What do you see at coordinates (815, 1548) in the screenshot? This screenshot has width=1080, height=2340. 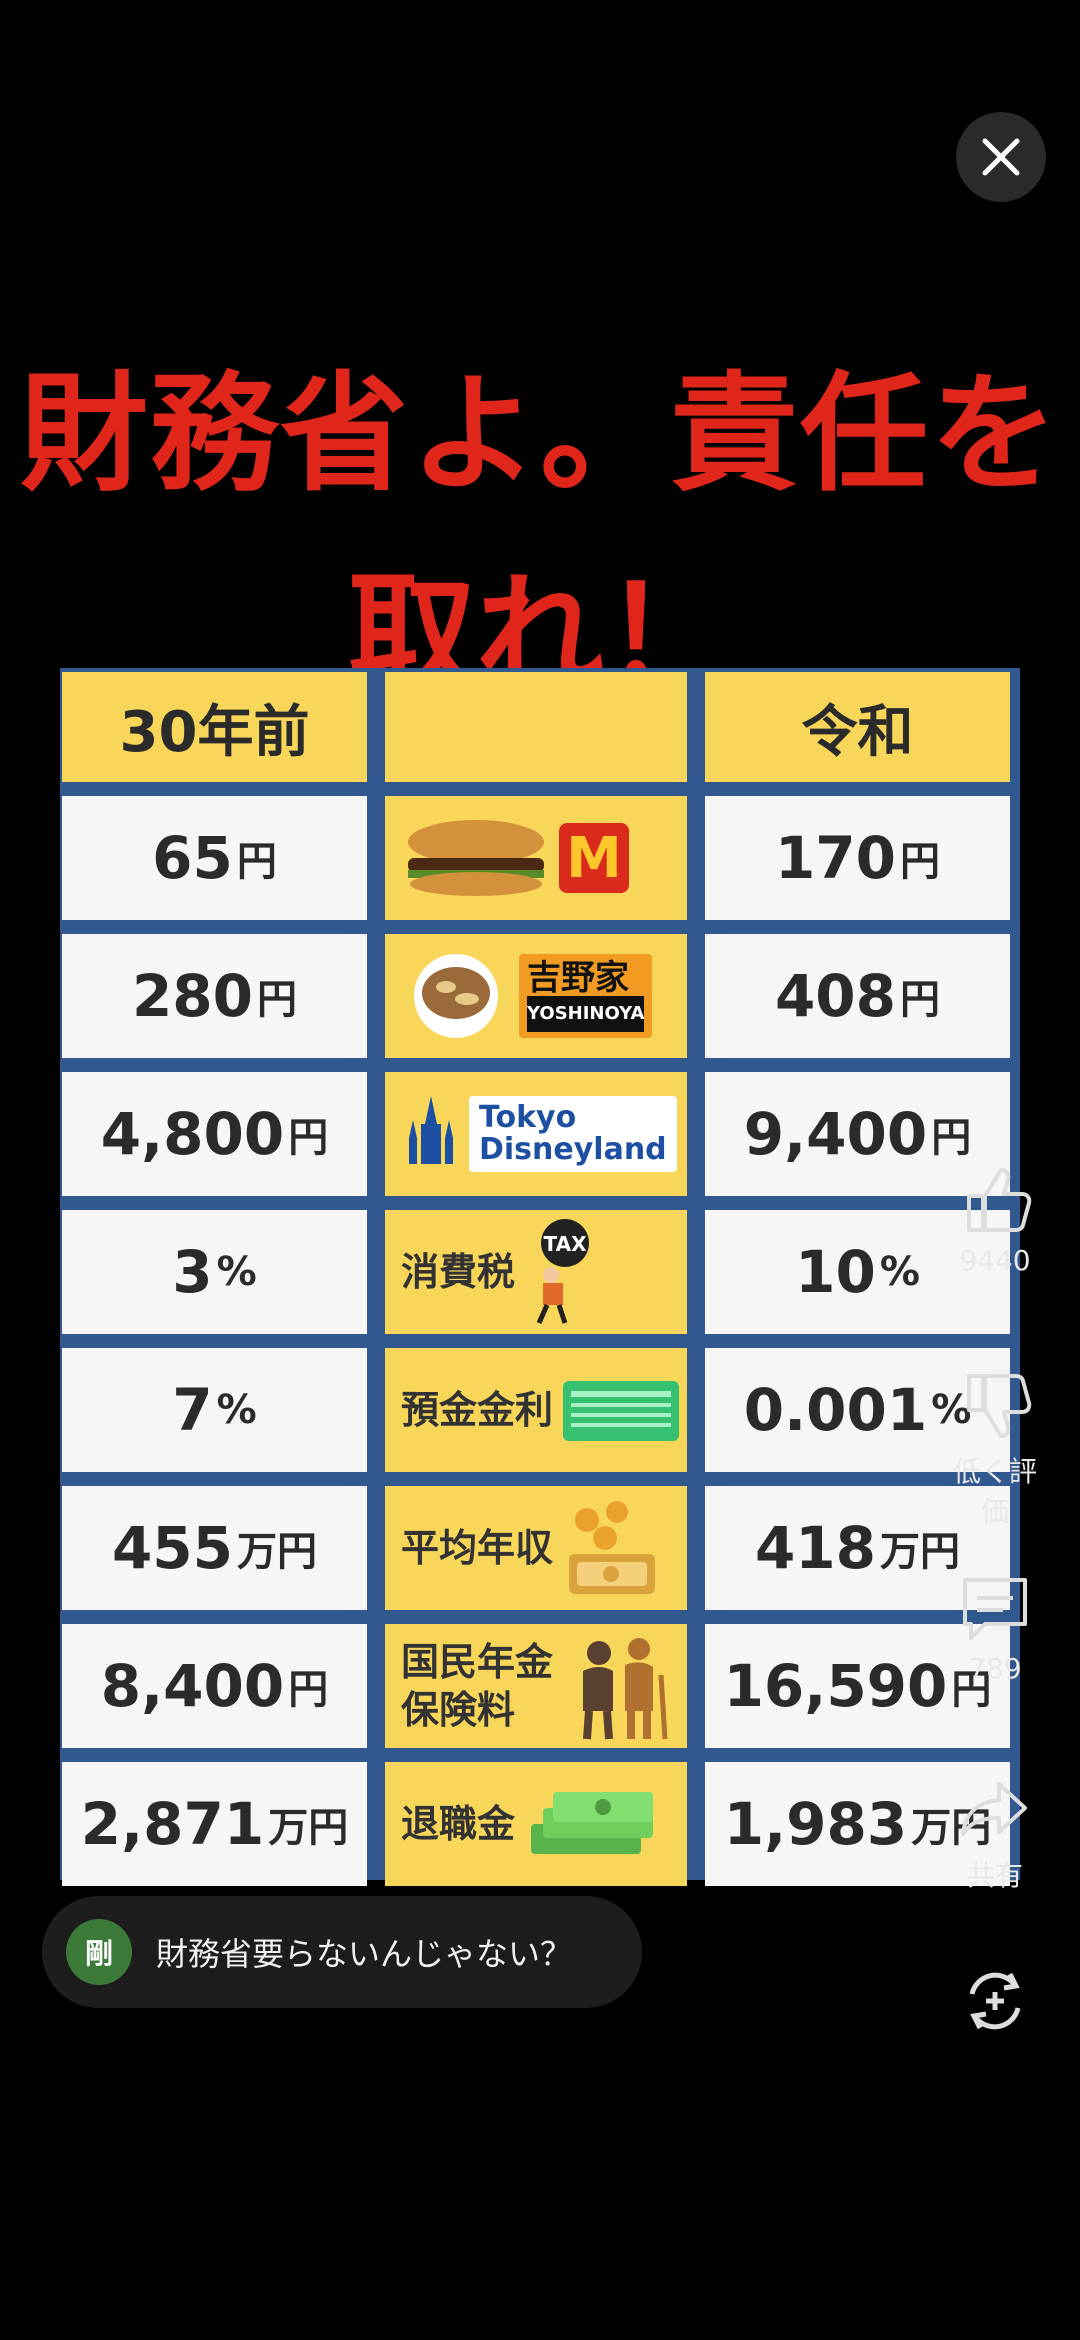 I see `current-value: 418` at bounding box center [815, 1548].